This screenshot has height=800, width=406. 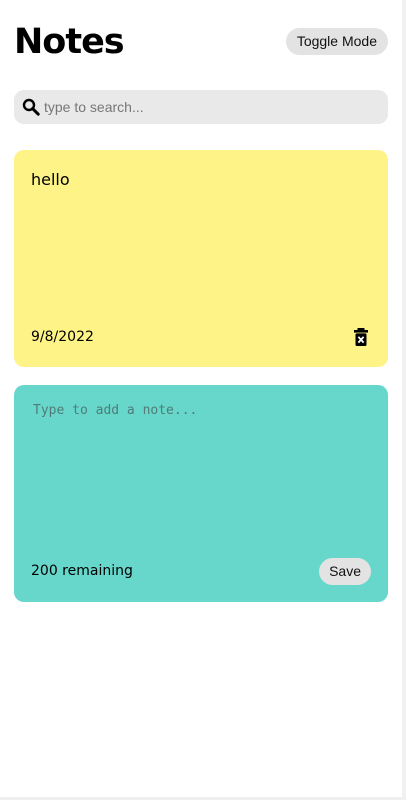 What do you see at coordinates (69, 42) in the screenshot?
I see `page-title: Notes` at bounding box center [69, 42].